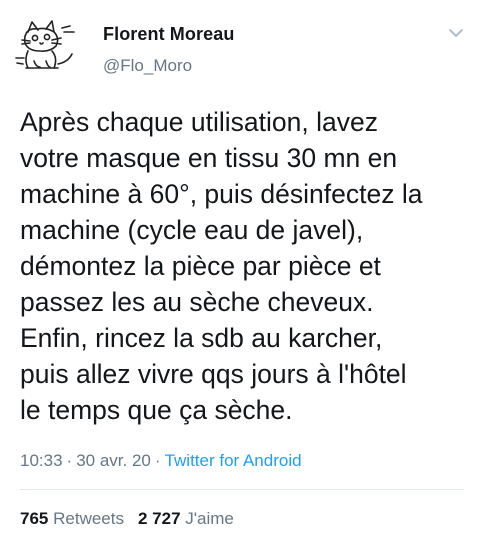 This screenshot has width=480, height=542. Describe the element at coordinates (147, 66) in the screenshot. I see `author-handle: @Flo_Moro` at that location.